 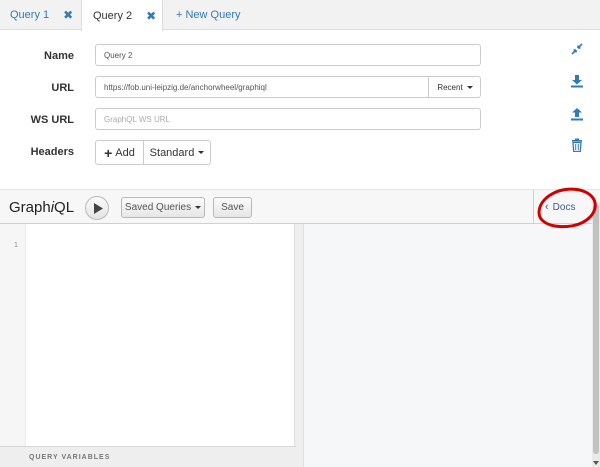 What do you see at coordinates (577, 81) in the screenshot?
I see `download-icon` at bounding box center [577, 81].